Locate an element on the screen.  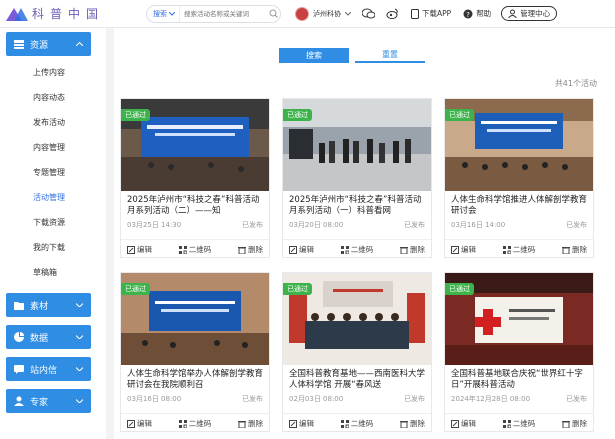
search-input is located at coordinates (223, 13).